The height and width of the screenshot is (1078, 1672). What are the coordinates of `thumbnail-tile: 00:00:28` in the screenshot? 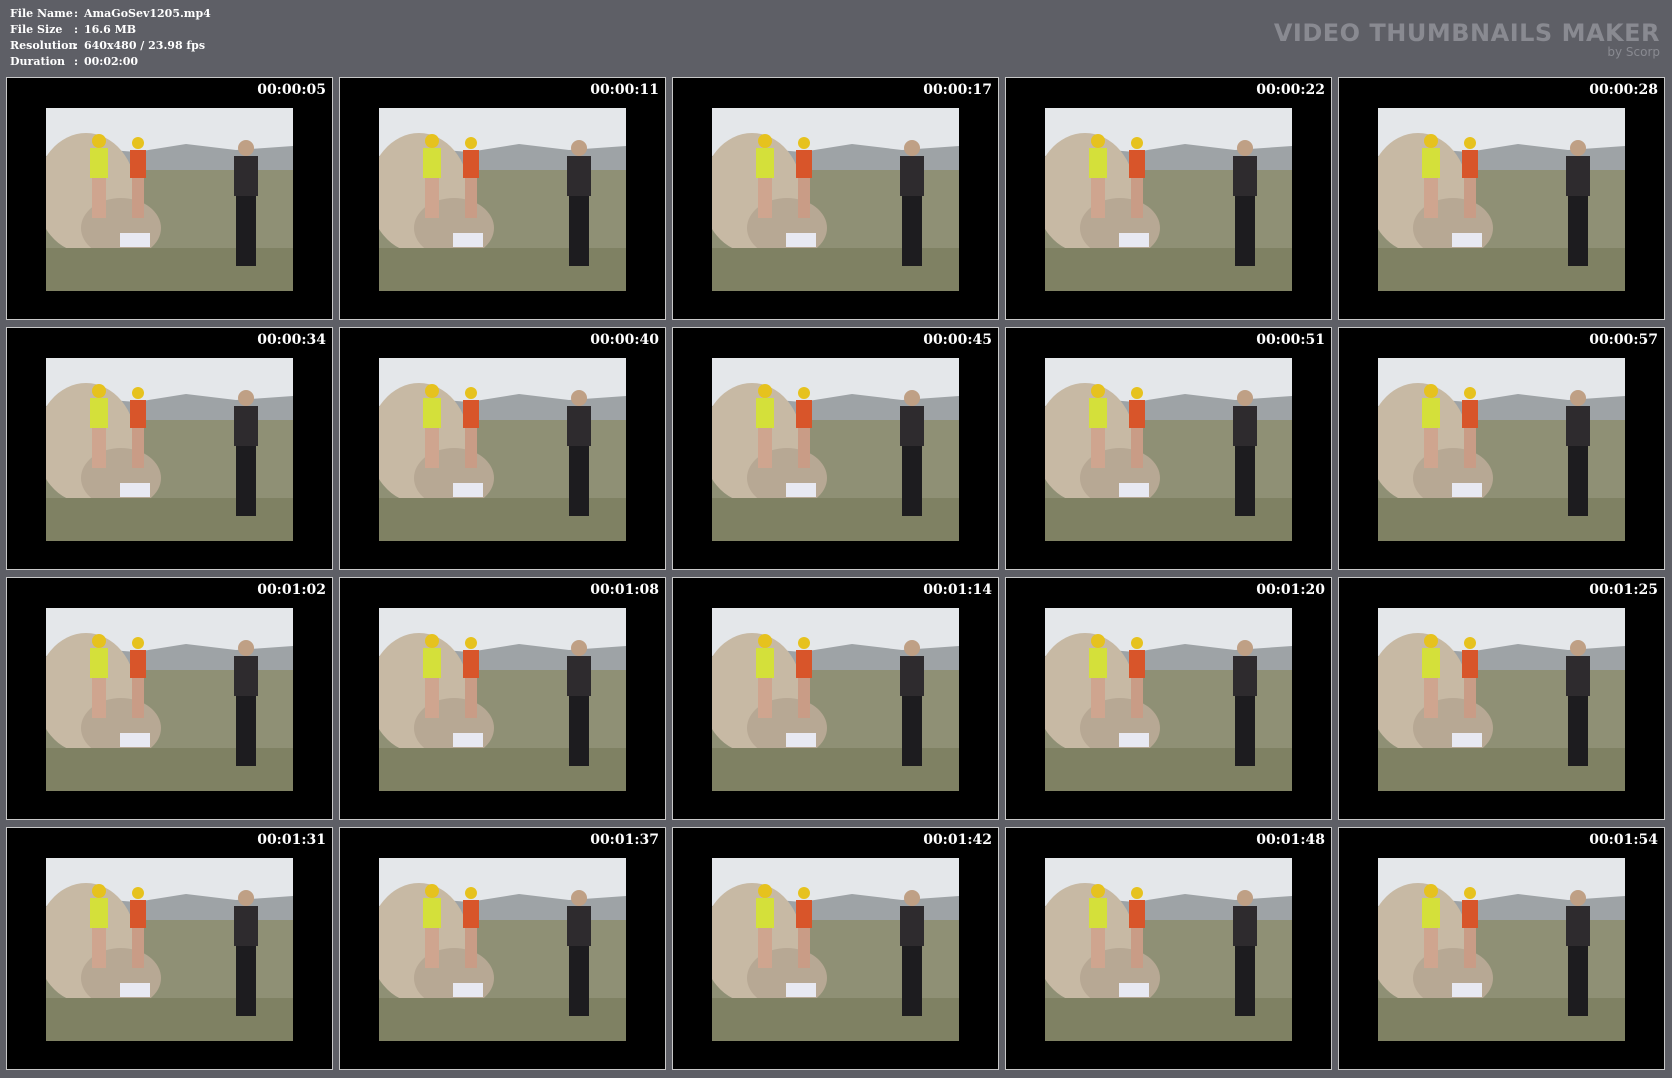 It's located at (1501, 198).